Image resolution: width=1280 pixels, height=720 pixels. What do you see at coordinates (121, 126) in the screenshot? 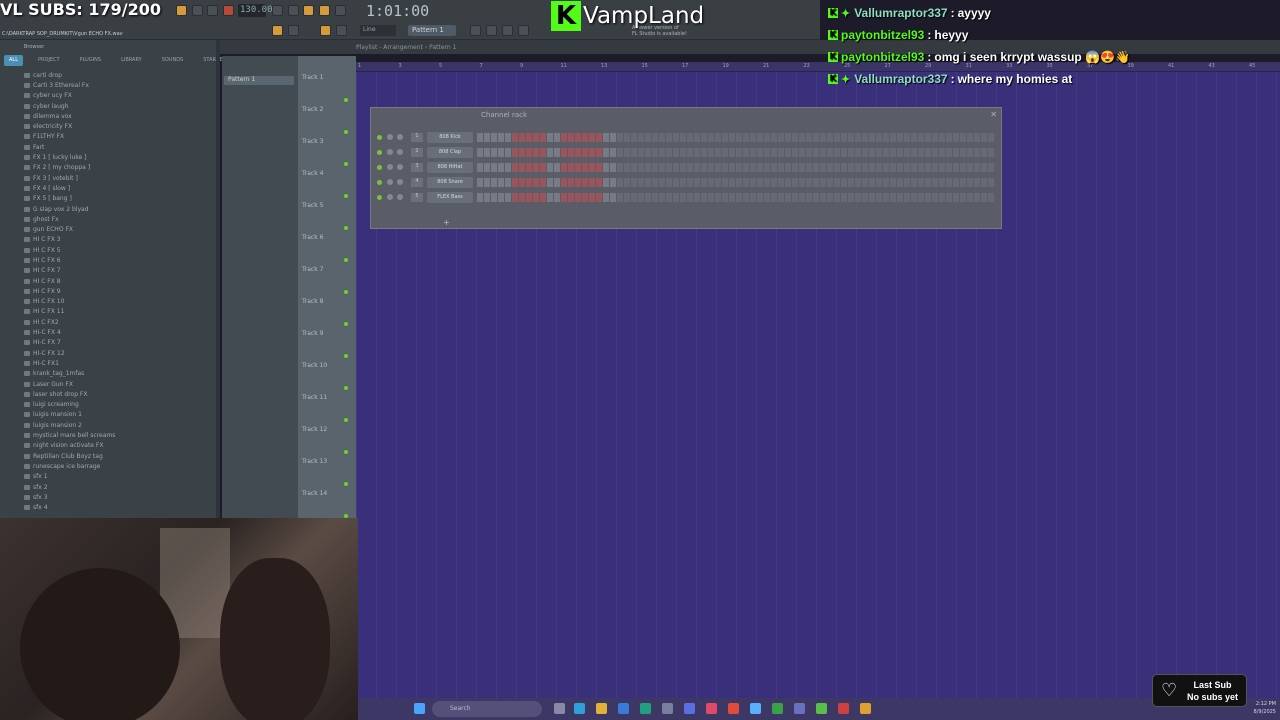
I see `browser-item: electricity FX` at bounding box center [121, 126].